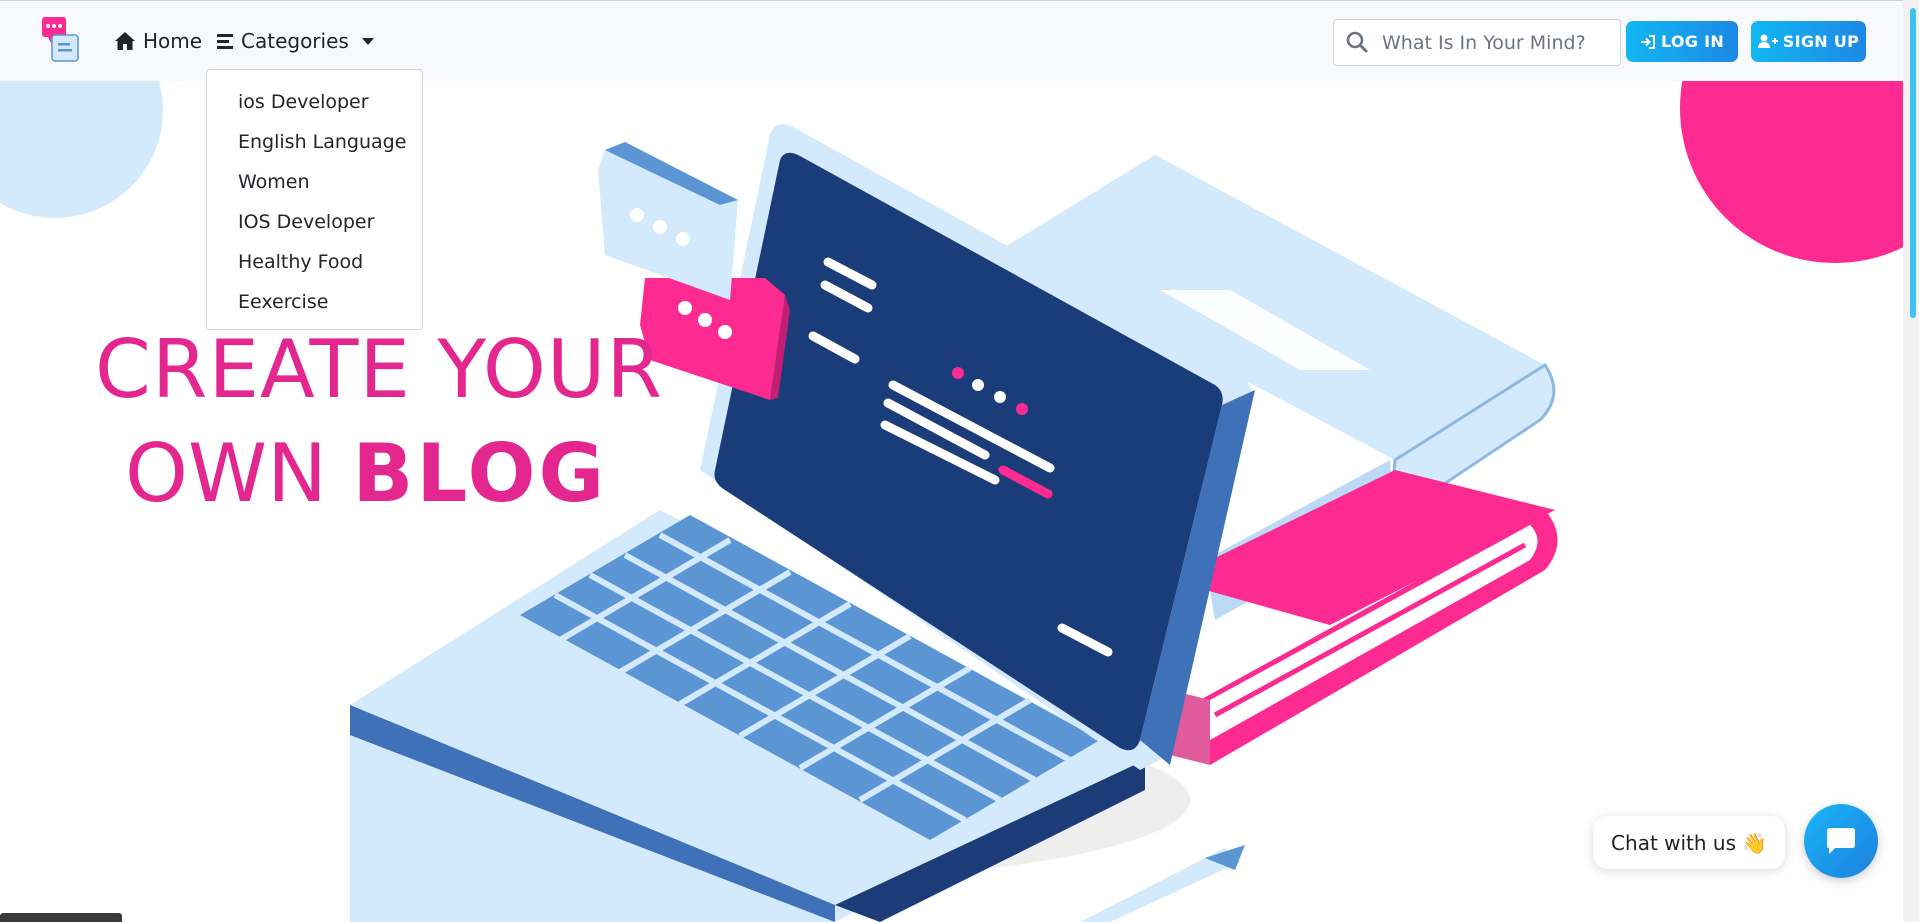 Image resolution: width=1919 pixels, height=922 pixels. I want to click on chat-launcher-button, so click(1841, 841).